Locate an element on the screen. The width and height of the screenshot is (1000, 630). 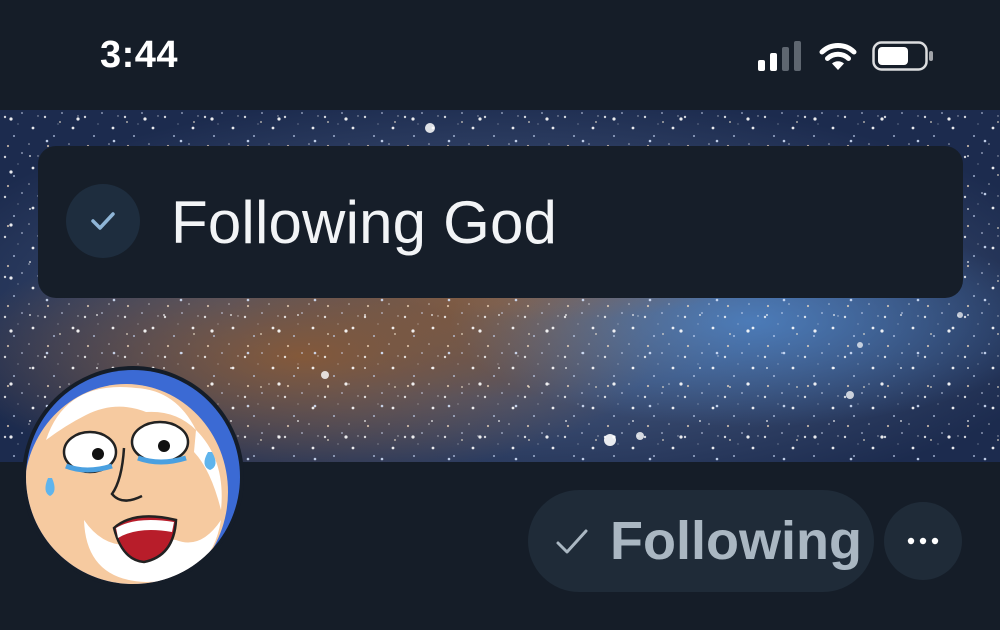
cartoon-face-avatar-image is located at coordinates (133, 477).